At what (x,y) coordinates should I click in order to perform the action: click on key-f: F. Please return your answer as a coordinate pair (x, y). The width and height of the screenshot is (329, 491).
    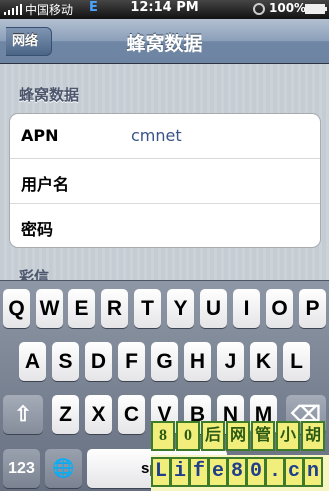
    Looking at the image, I should click on (131, 361).